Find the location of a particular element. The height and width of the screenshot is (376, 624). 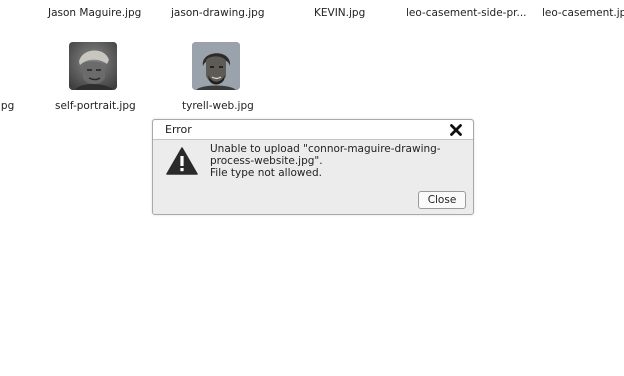

message-line: process-website.jpg". is located at coordinates (266, 161).